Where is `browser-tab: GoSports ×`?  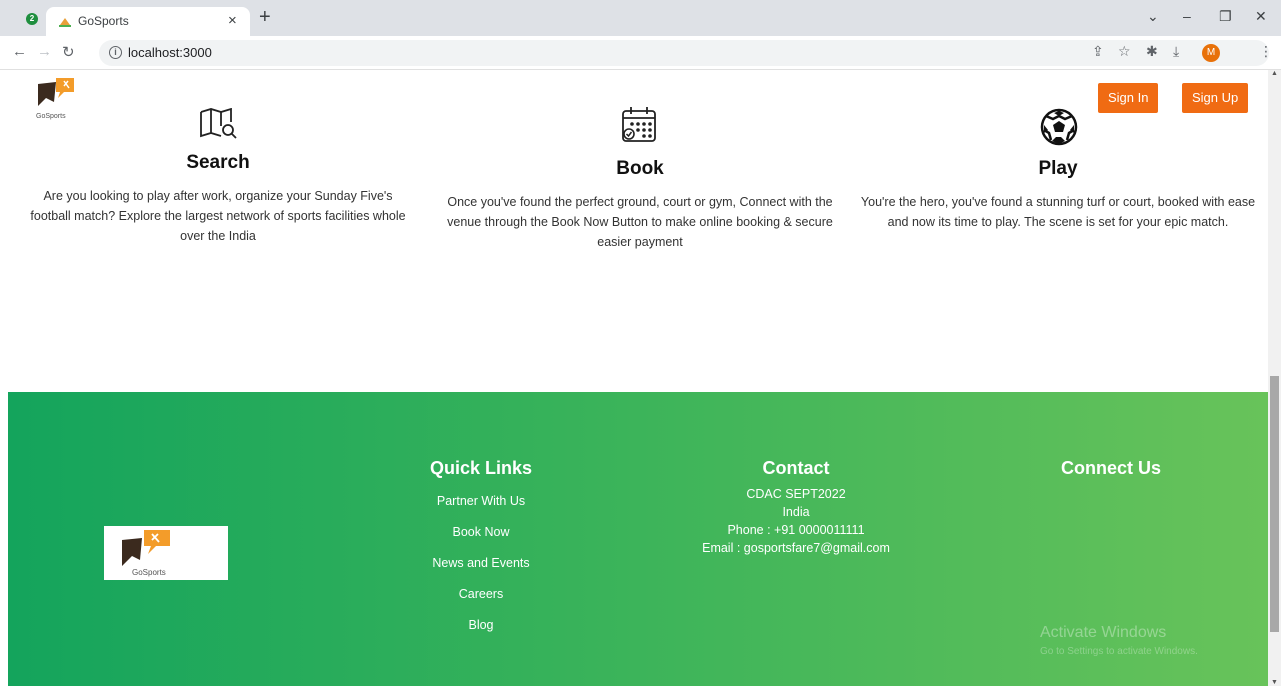
browser-tab: GoSports × is located at coordinates (148, 21).